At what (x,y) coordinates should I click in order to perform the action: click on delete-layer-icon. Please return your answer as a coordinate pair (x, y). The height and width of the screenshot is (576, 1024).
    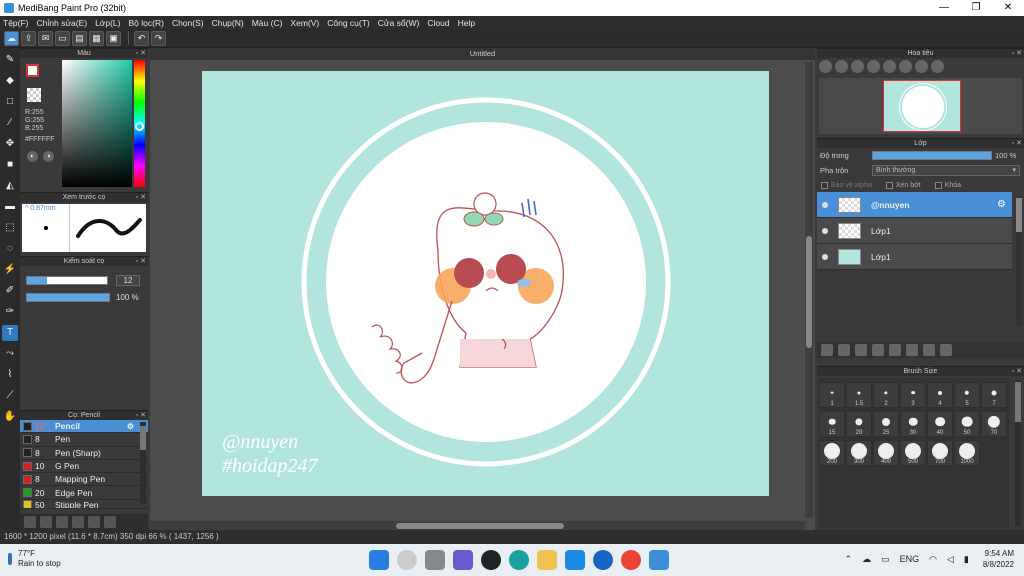
    Looking at the image, I should click on (946, 350).